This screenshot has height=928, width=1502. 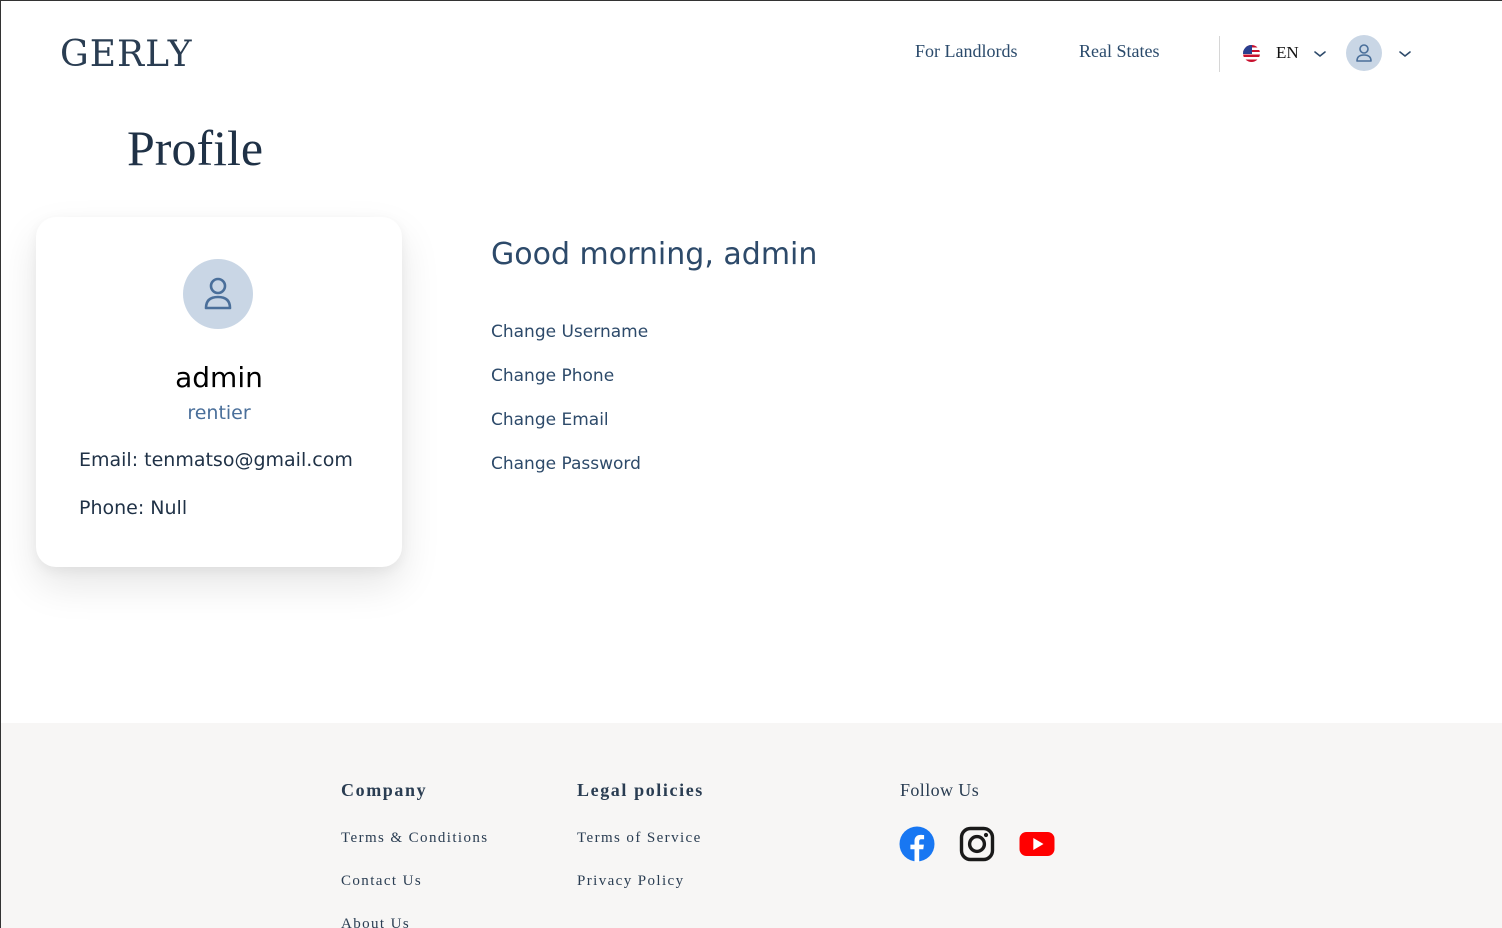 I want to click on nav-divider, so click(x=1219, y=54).